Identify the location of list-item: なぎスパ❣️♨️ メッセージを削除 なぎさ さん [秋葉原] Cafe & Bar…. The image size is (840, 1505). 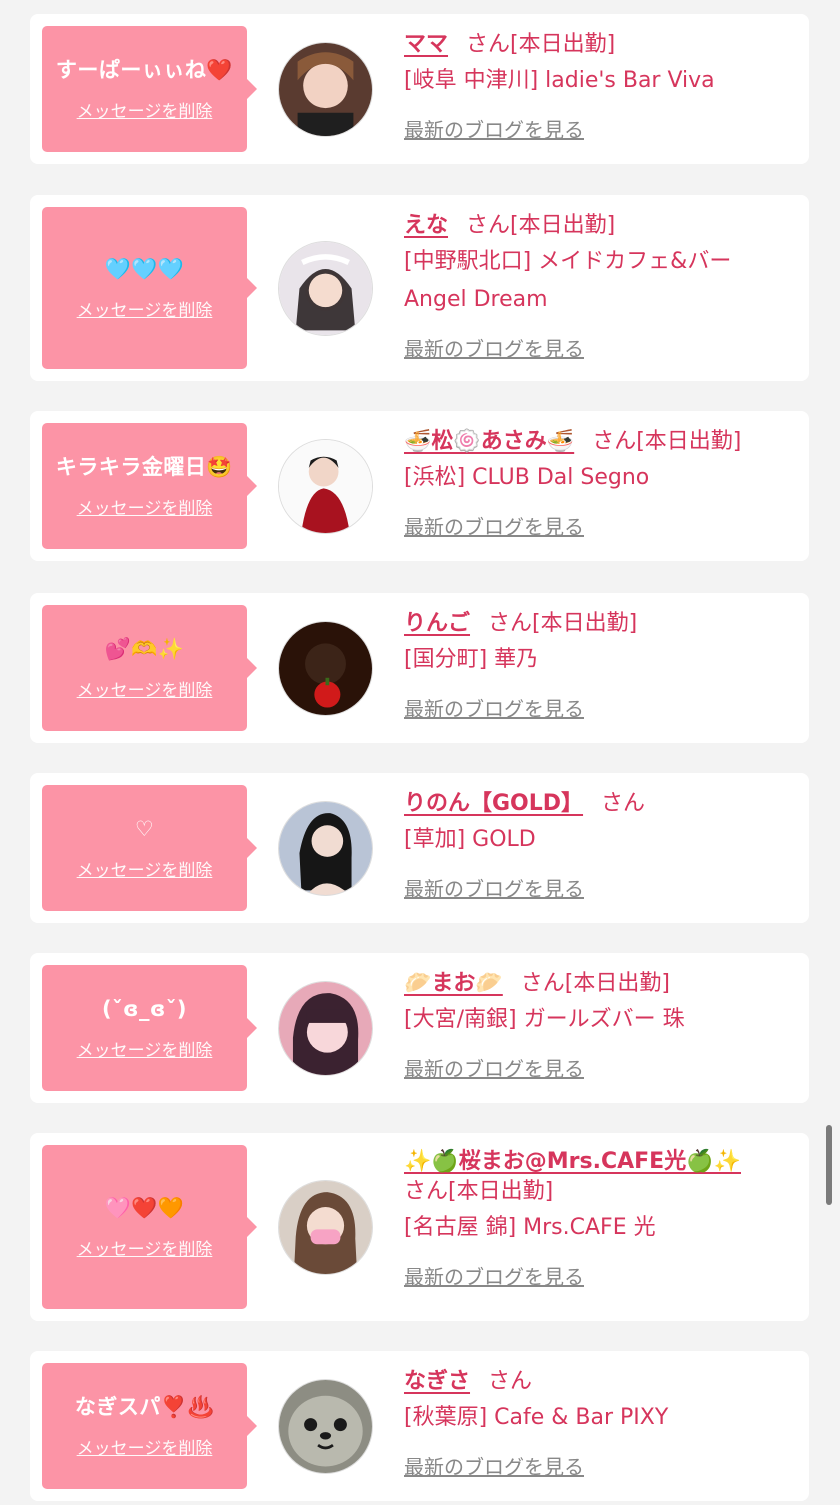
(419, 1426).